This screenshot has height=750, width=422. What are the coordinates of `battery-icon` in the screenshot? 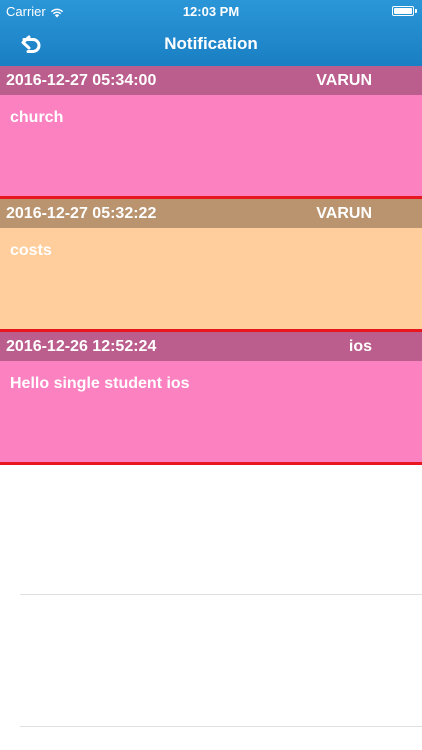 It's located at (404, 11).